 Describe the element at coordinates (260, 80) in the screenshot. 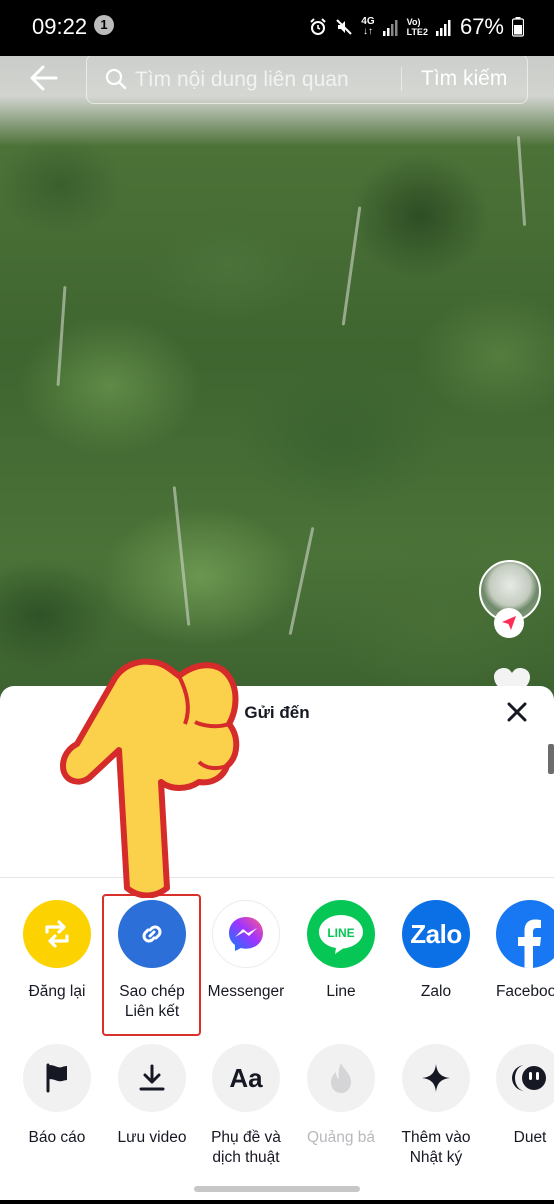

I see `search-input` at that location.